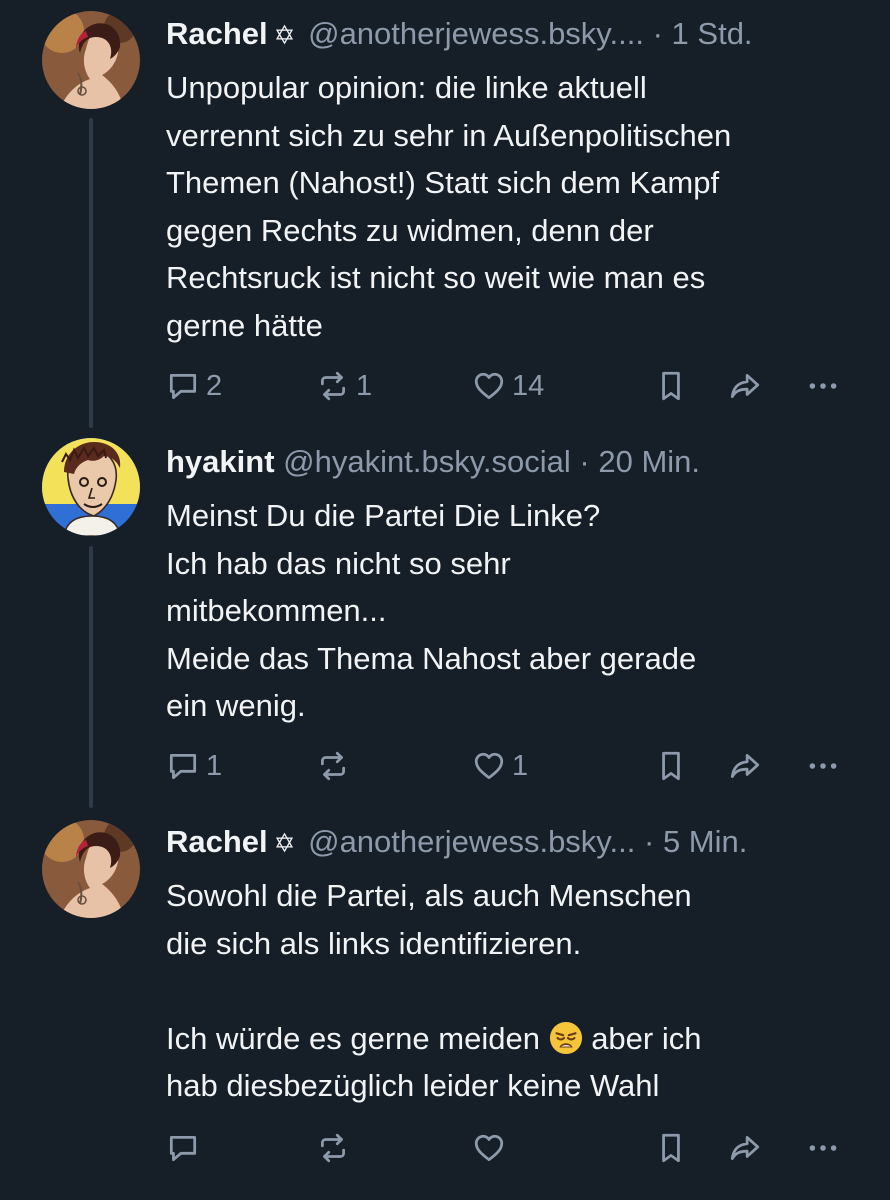 The width and height of the screenshot is (890, 1200). I want to click on weary-face-emoji-icon, so click(565, 1037).